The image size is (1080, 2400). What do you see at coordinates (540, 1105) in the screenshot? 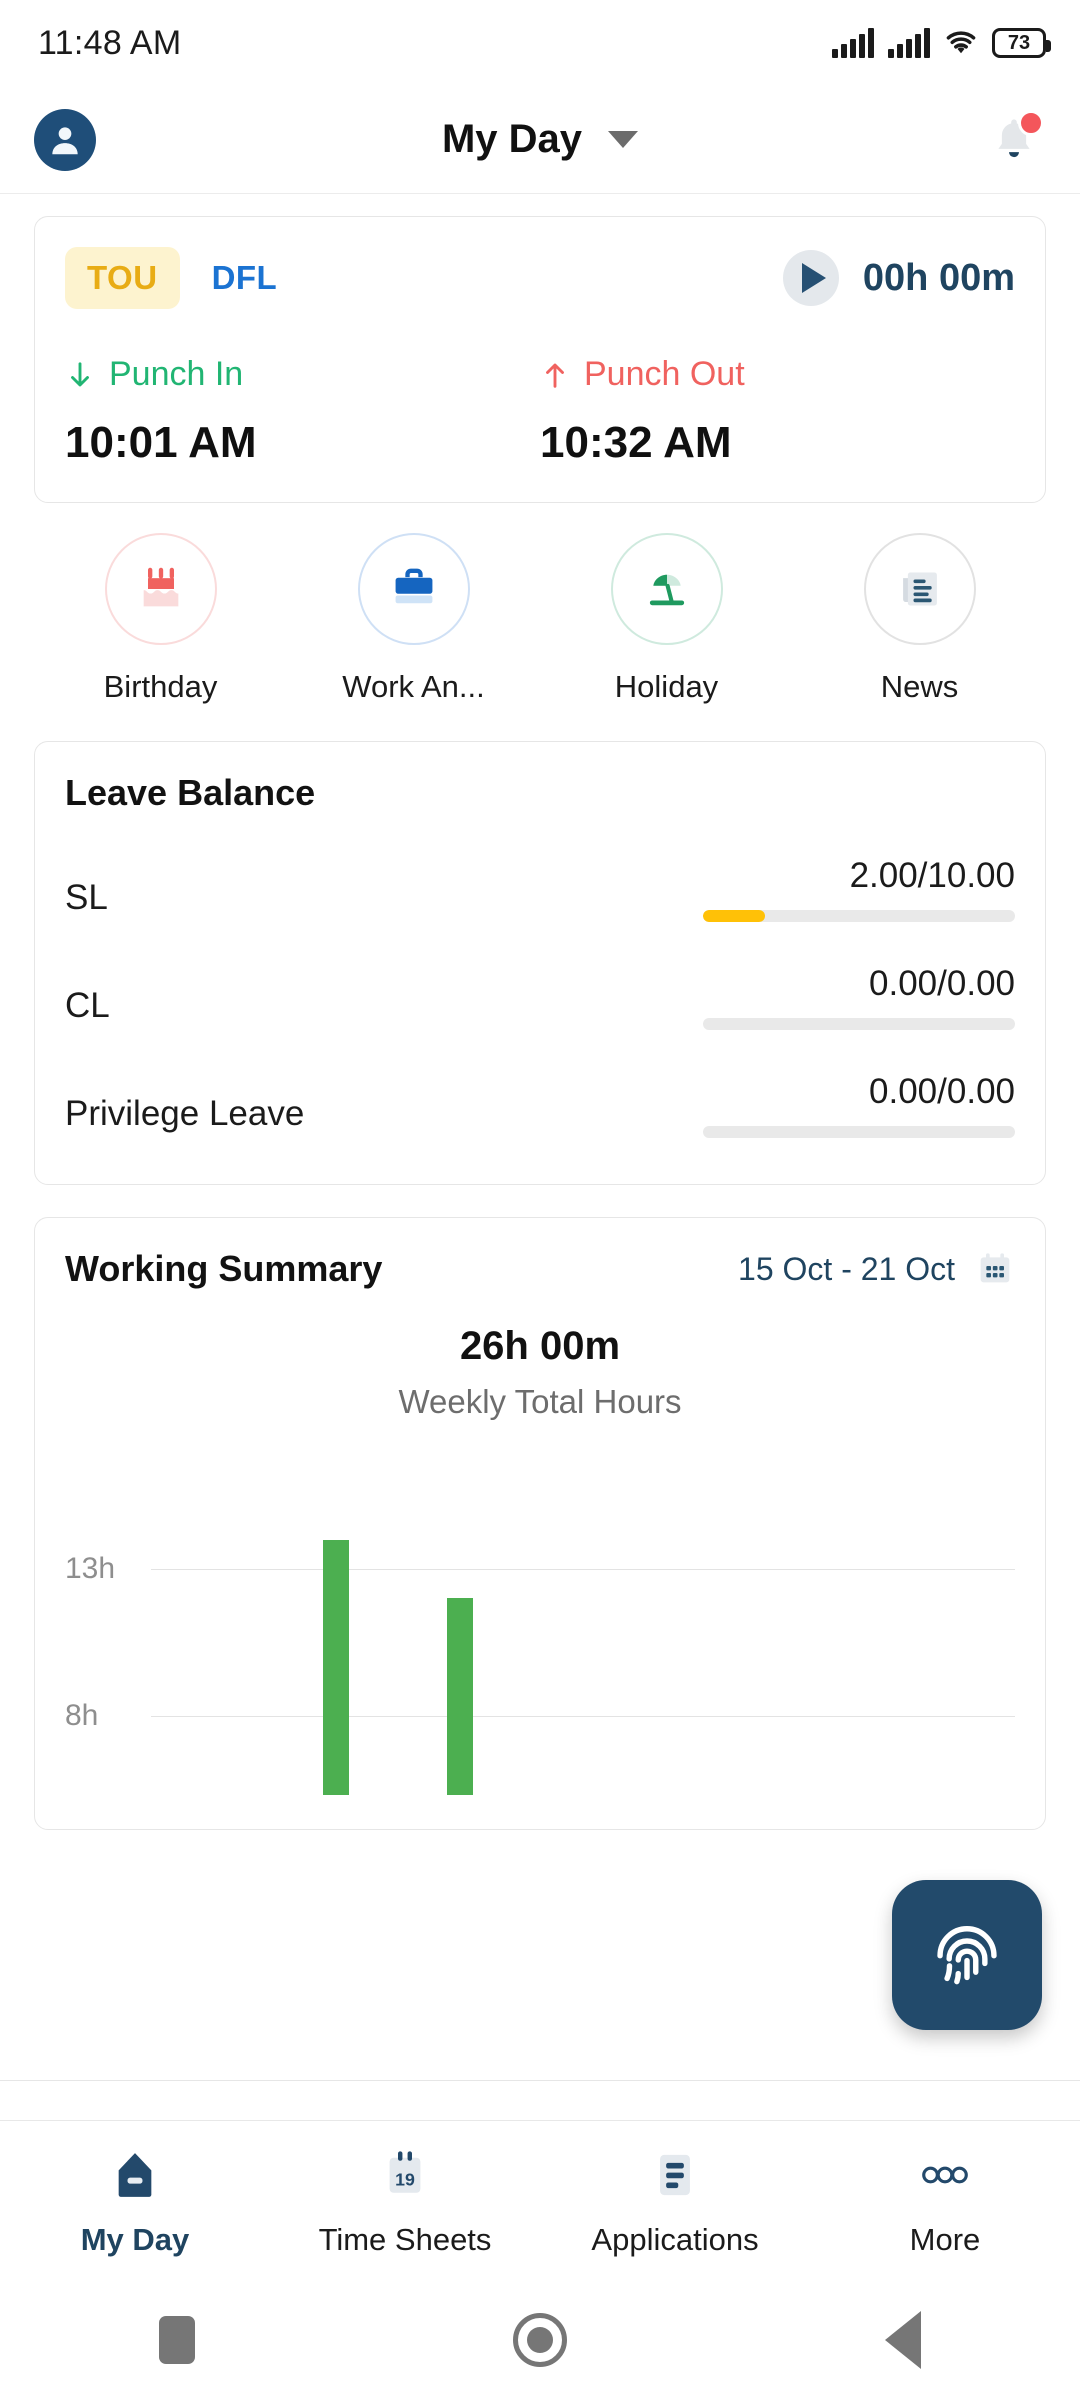
I see `leave-row: Privilege Leave 0.00/0.00` at bounding box center [540, 1105].